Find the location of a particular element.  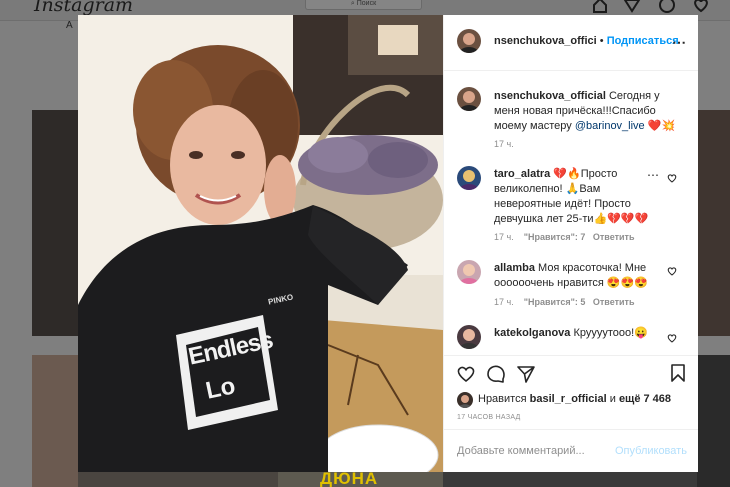

author-line: nsenchukova_offici • Подписаться is located at coordinates (586, 41).